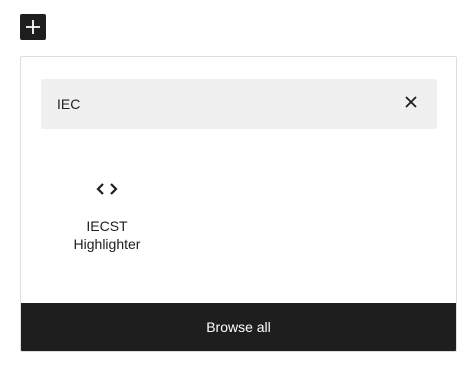 The width and height of the screenshot is (469, 366). I want to click on add-block-toggle-button, so click(33, 27).